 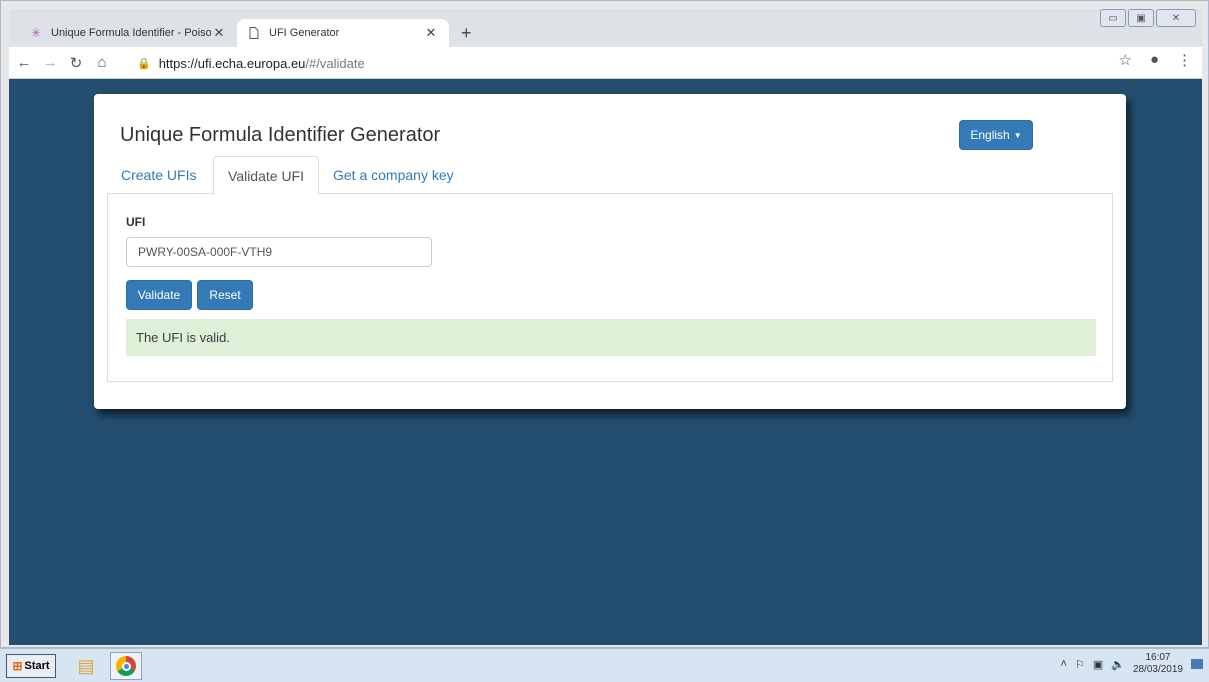 I want to click on back-arrow-icon: ←, so click(x=24, y=63).